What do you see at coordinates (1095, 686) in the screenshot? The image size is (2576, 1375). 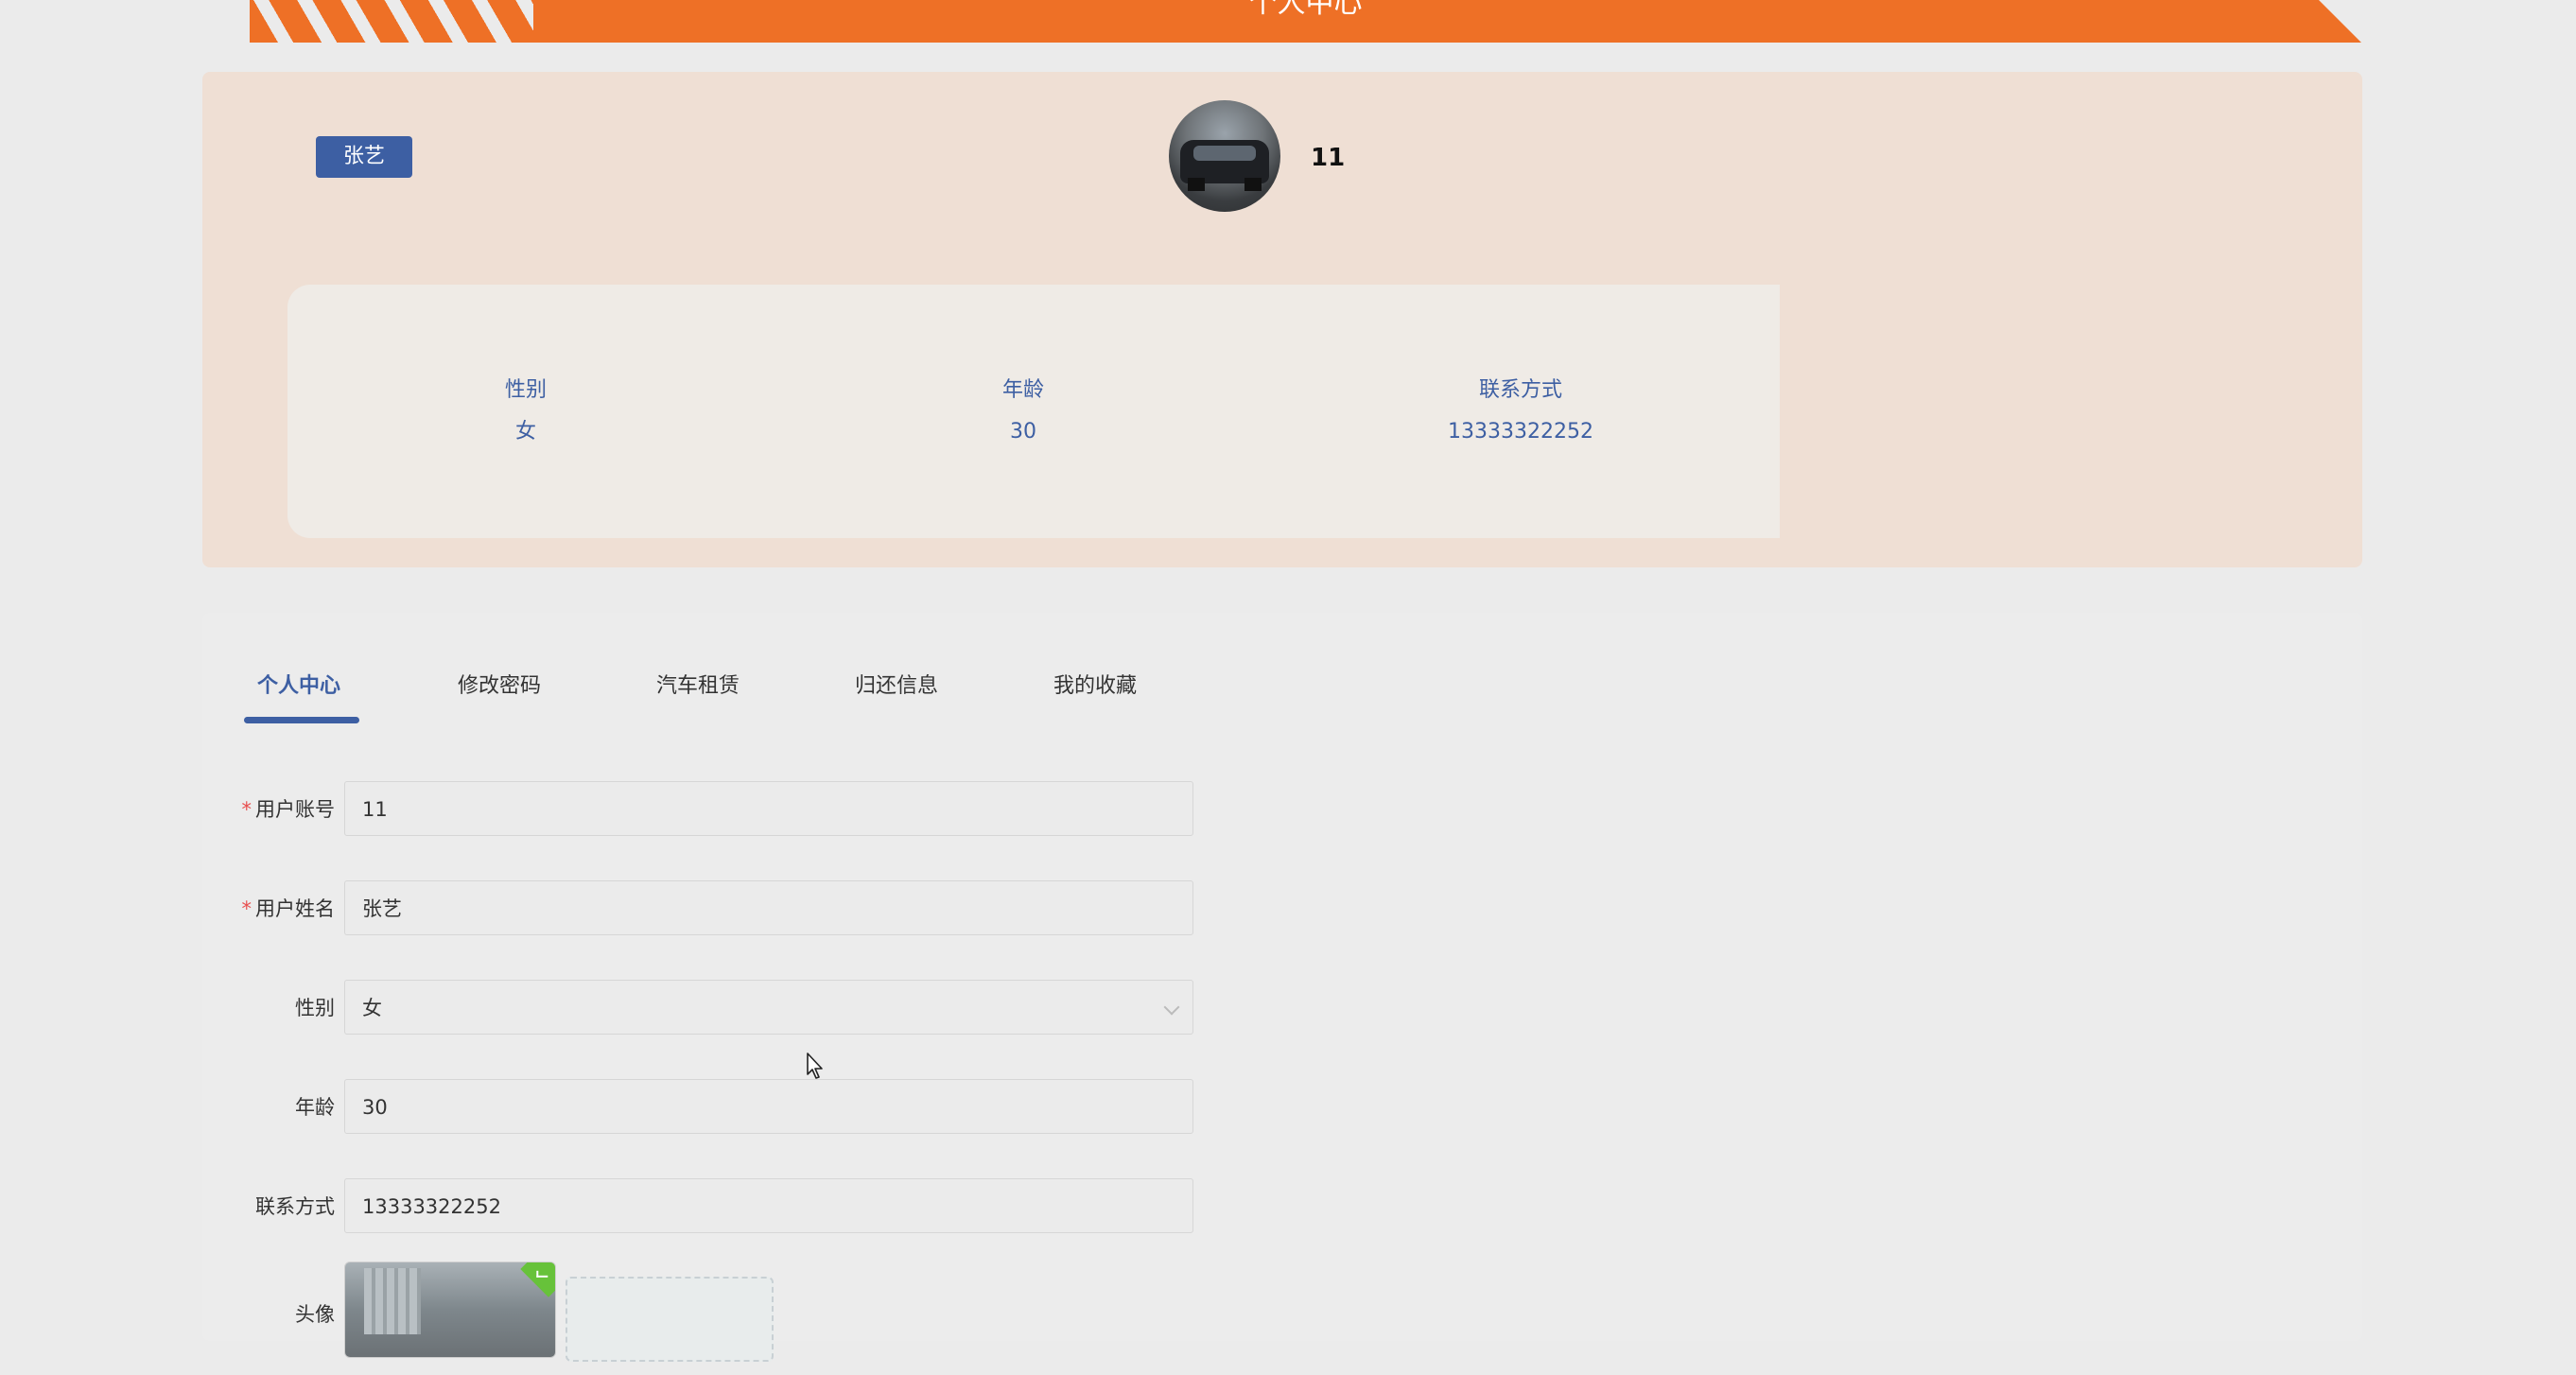 I see `tab-favorites: 我的收藏` at bounding box center [1095, 686].